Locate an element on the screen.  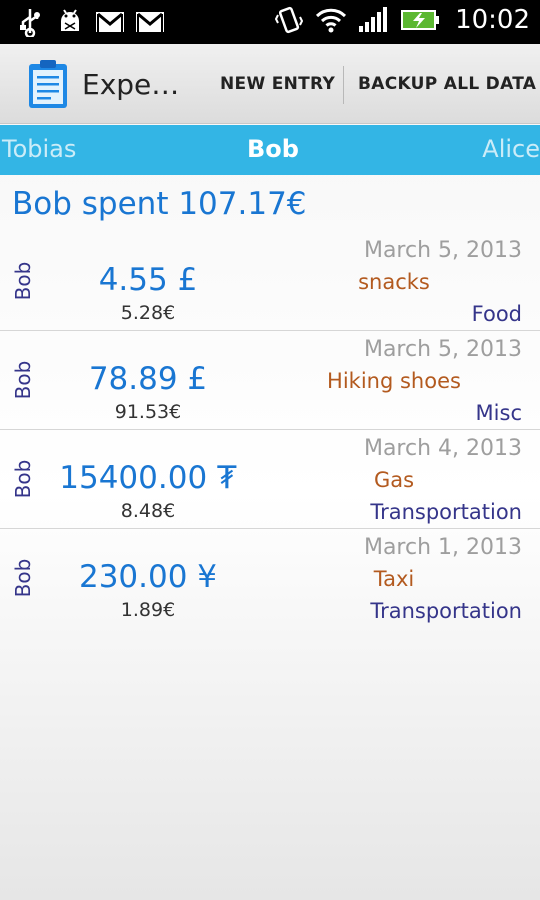
new-entry-button: NEW ENTRY is located at coordinates (277, 84).